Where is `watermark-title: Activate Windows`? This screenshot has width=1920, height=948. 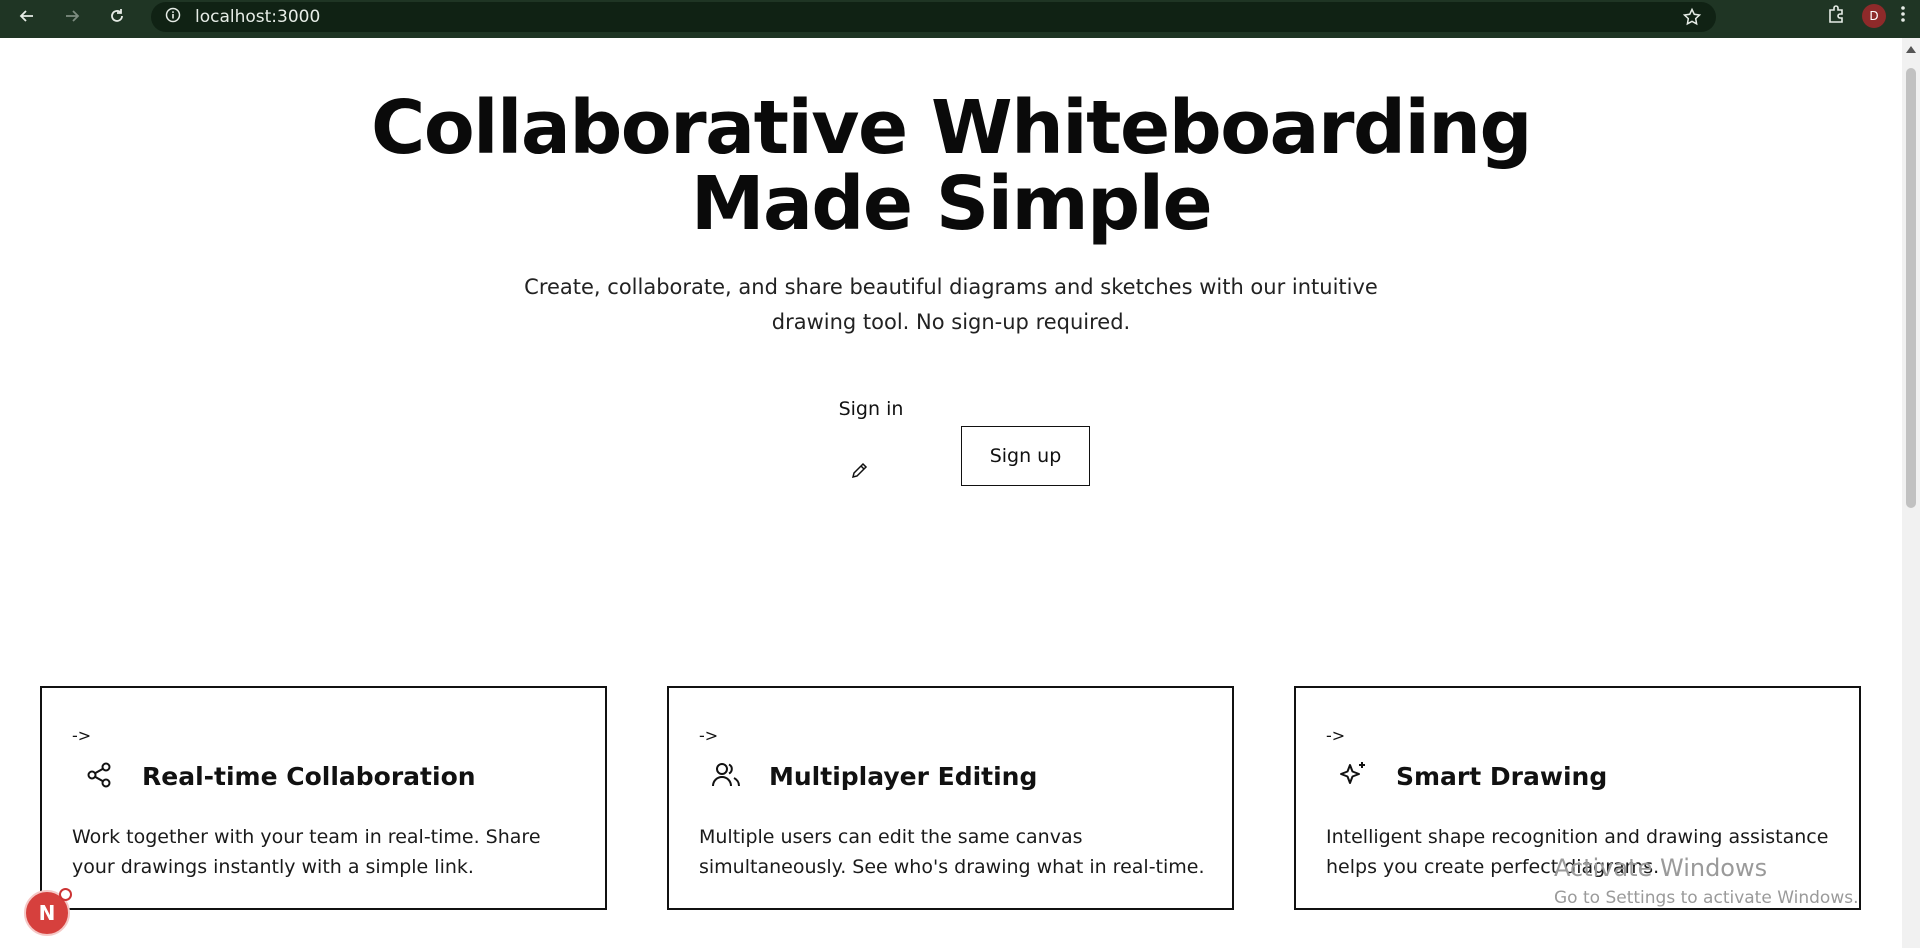
watermark-title: Activate Windows is located at coordinates (1661, 868).